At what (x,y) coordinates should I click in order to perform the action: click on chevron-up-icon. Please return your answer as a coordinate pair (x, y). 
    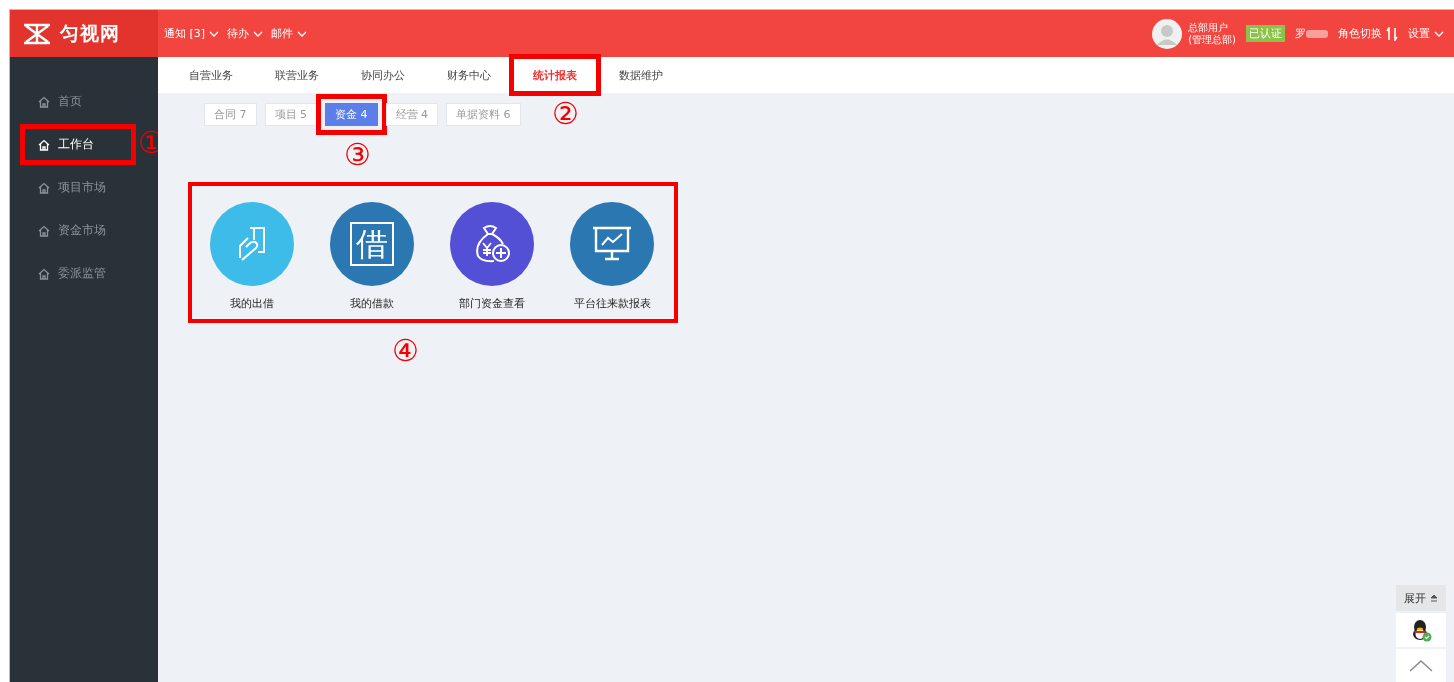
    Looking at the image, I should click on (1421, 666).